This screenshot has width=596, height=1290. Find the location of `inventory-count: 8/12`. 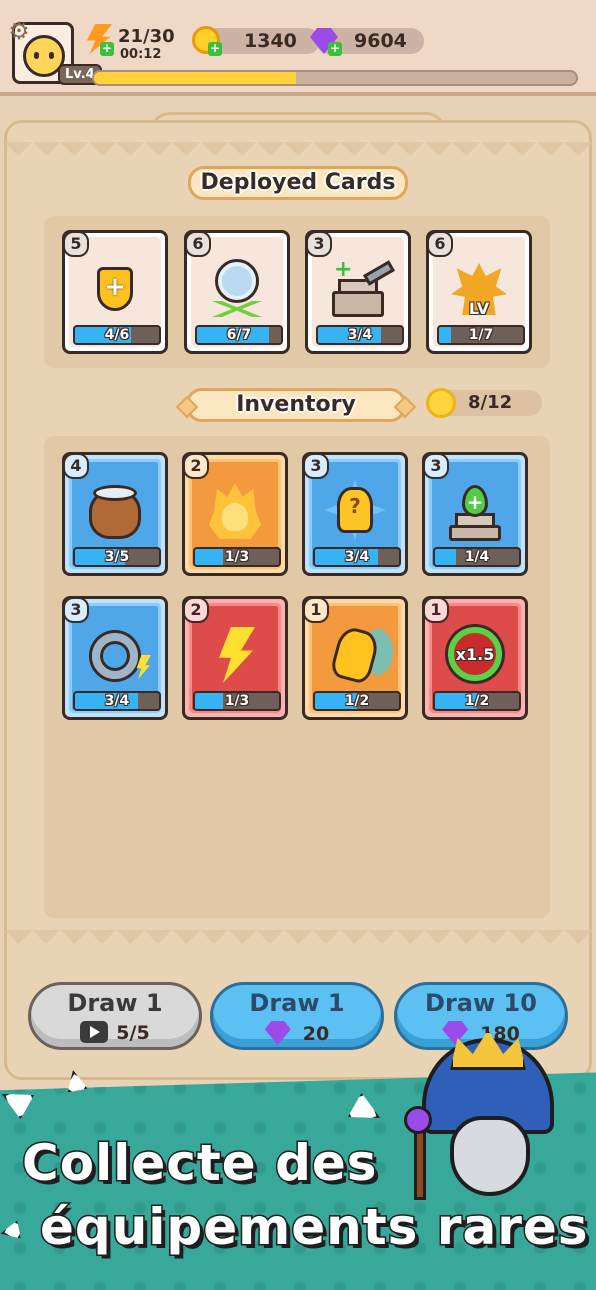

inventory-count: 8/12 is located at coordinates (484, 403).